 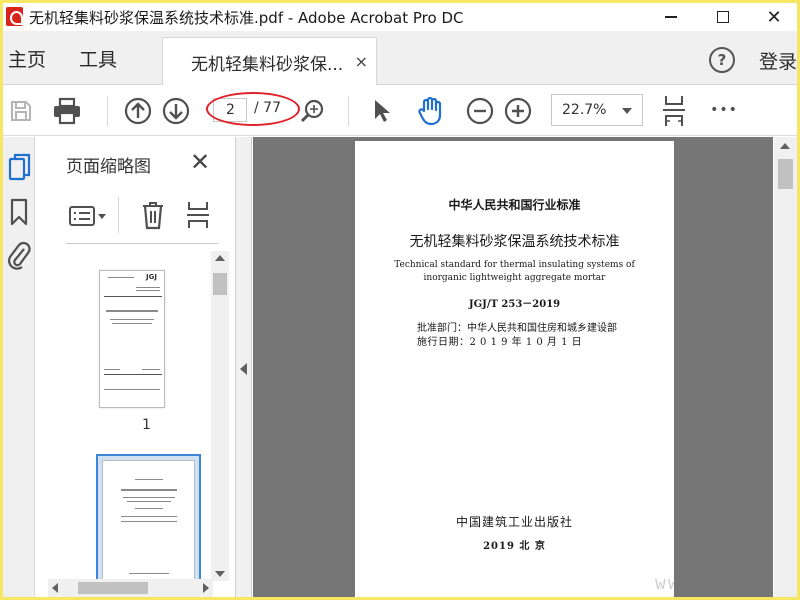 I want to click on page-thumbnails-icon, so click(x=19, y=167).